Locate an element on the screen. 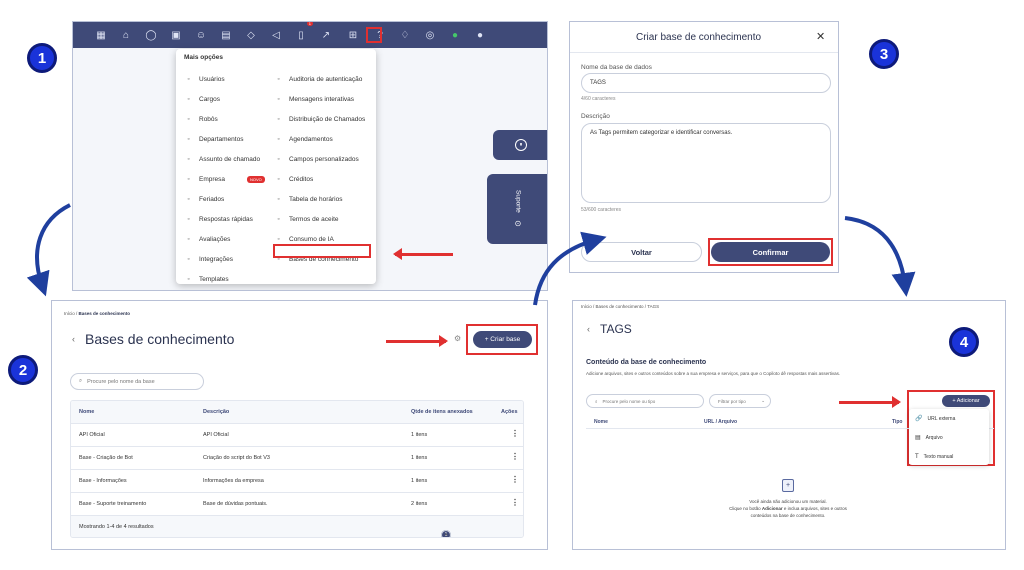 The image size is (1024, 570). search-input: ⌕ Procure pelo nome da base is located at coordinates (137, 381).